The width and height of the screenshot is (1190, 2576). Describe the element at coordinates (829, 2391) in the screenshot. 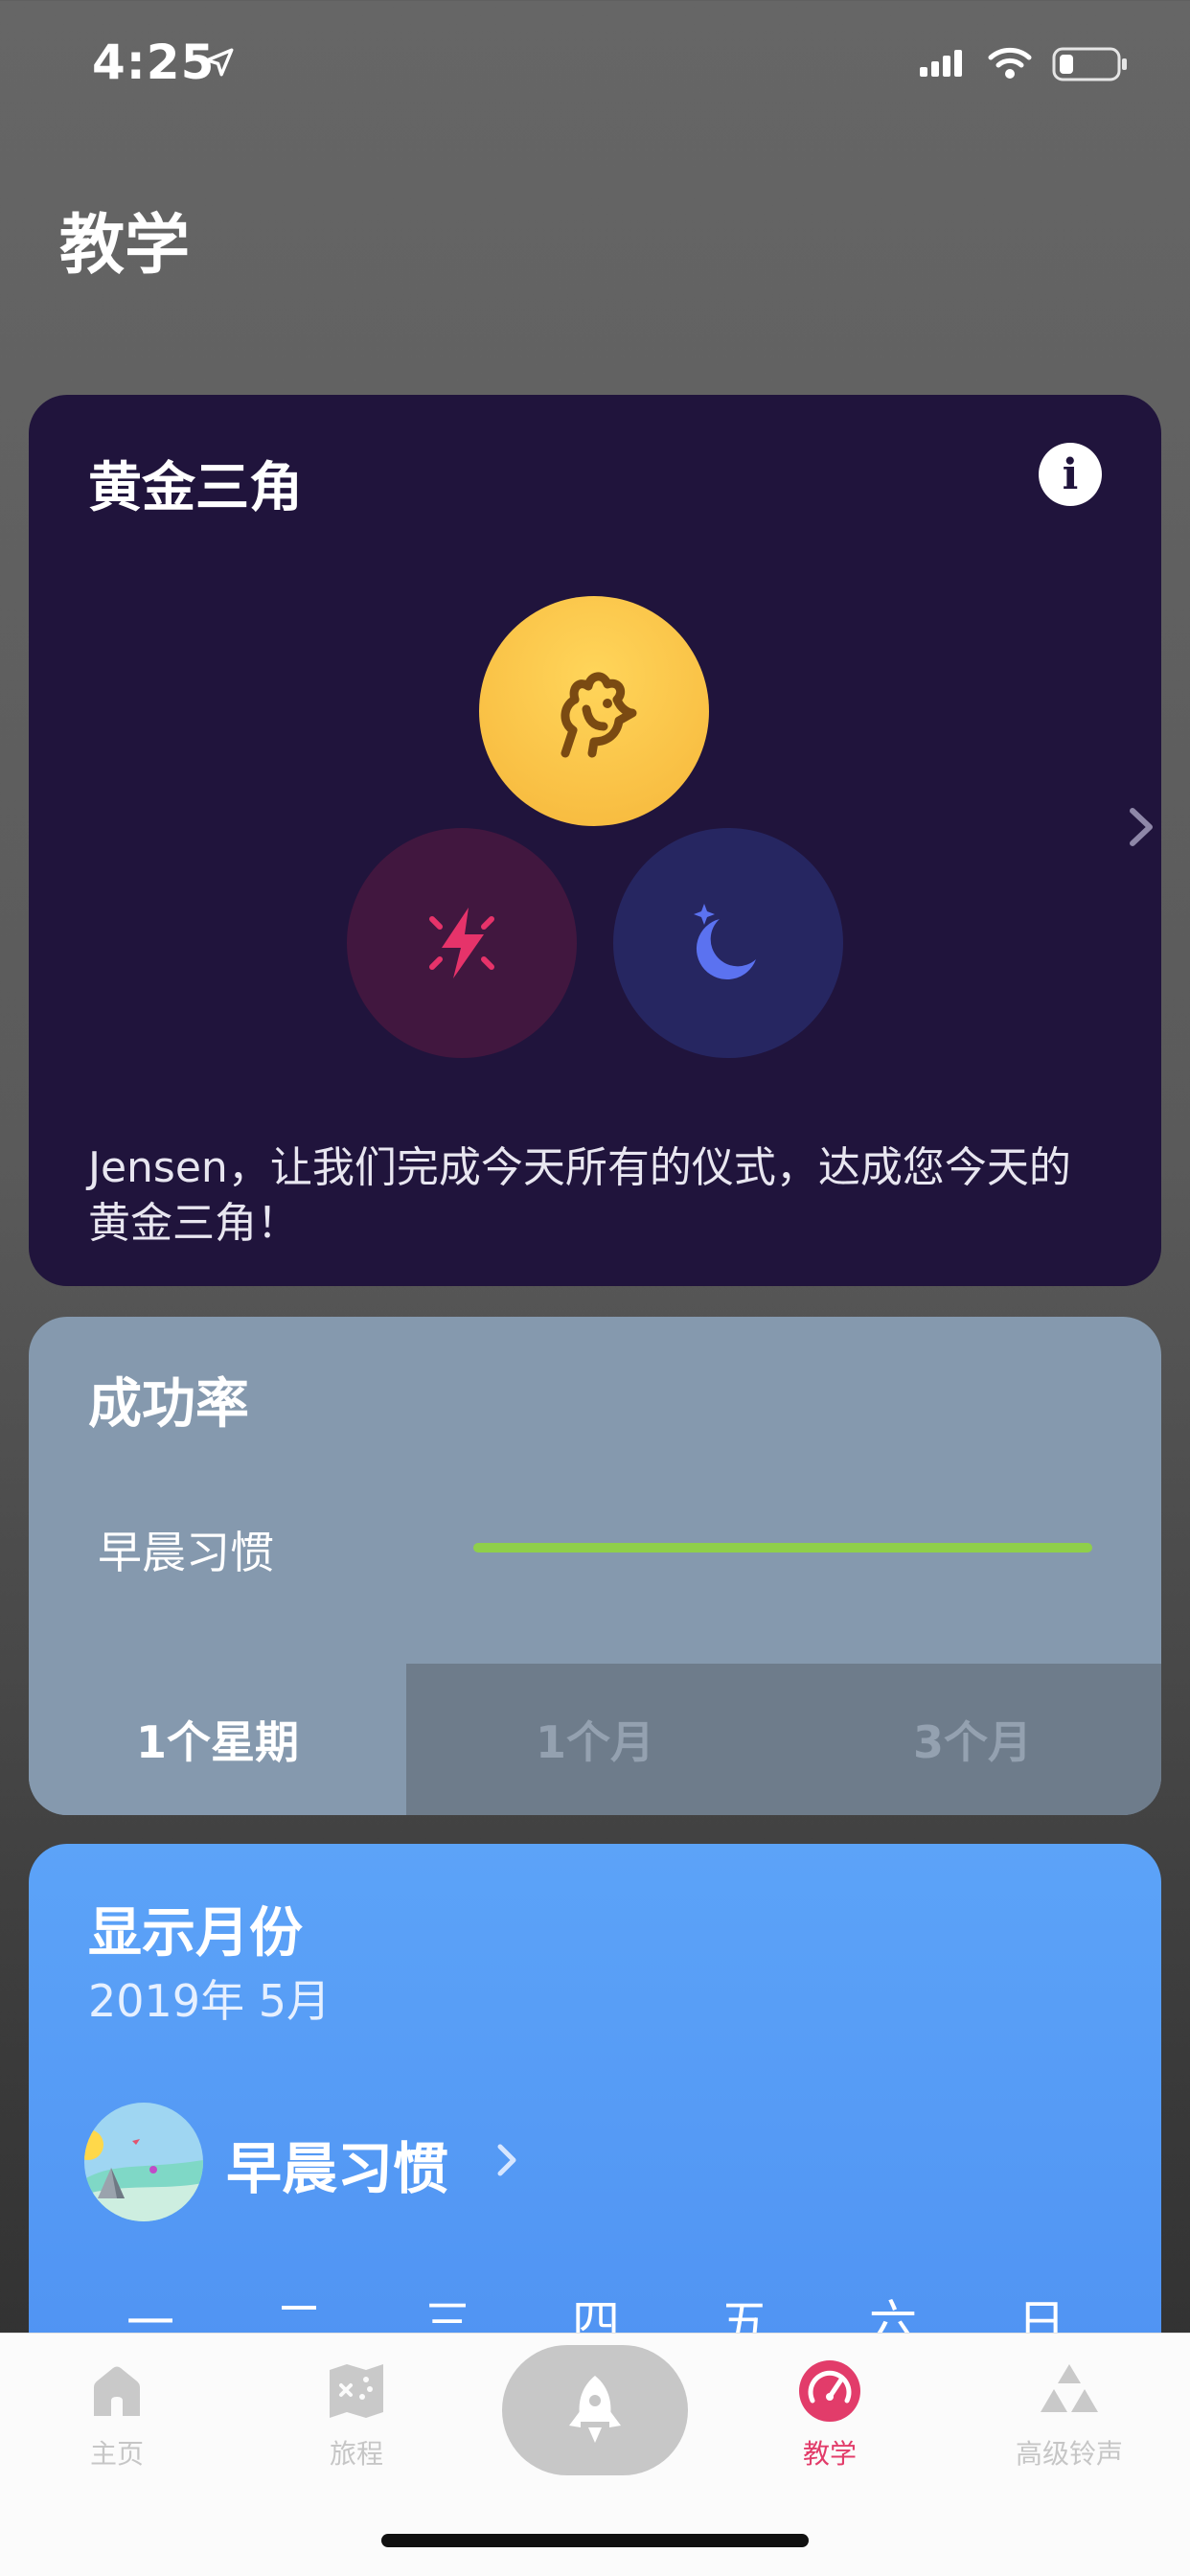

I see `gauge-icon` at that location.